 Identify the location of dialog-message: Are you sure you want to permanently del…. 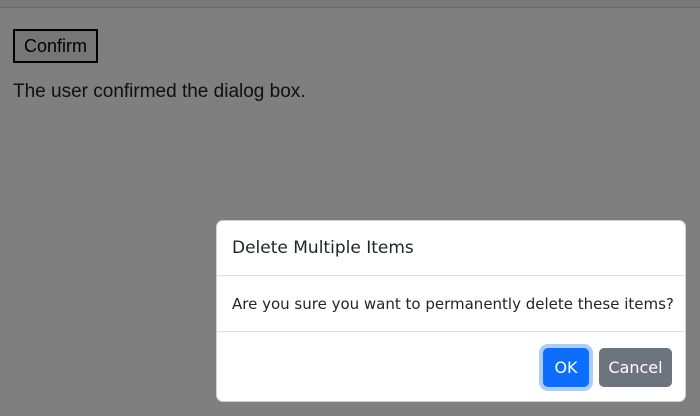
(453, 303).